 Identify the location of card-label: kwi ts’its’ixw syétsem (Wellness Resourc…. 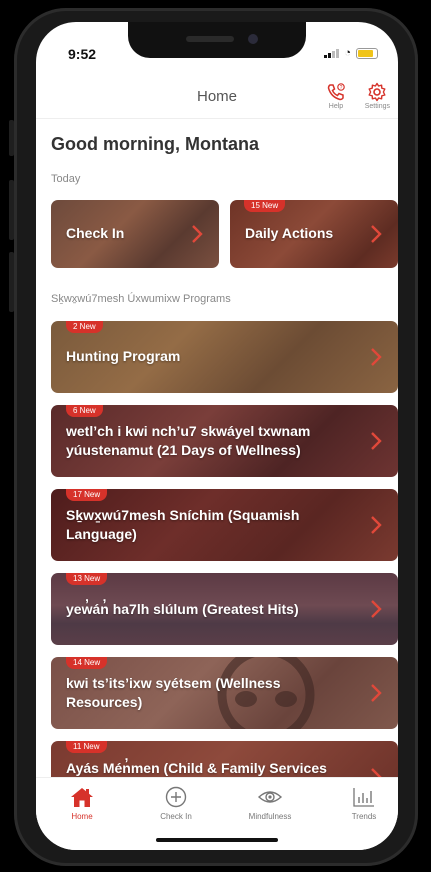
(173, 692).